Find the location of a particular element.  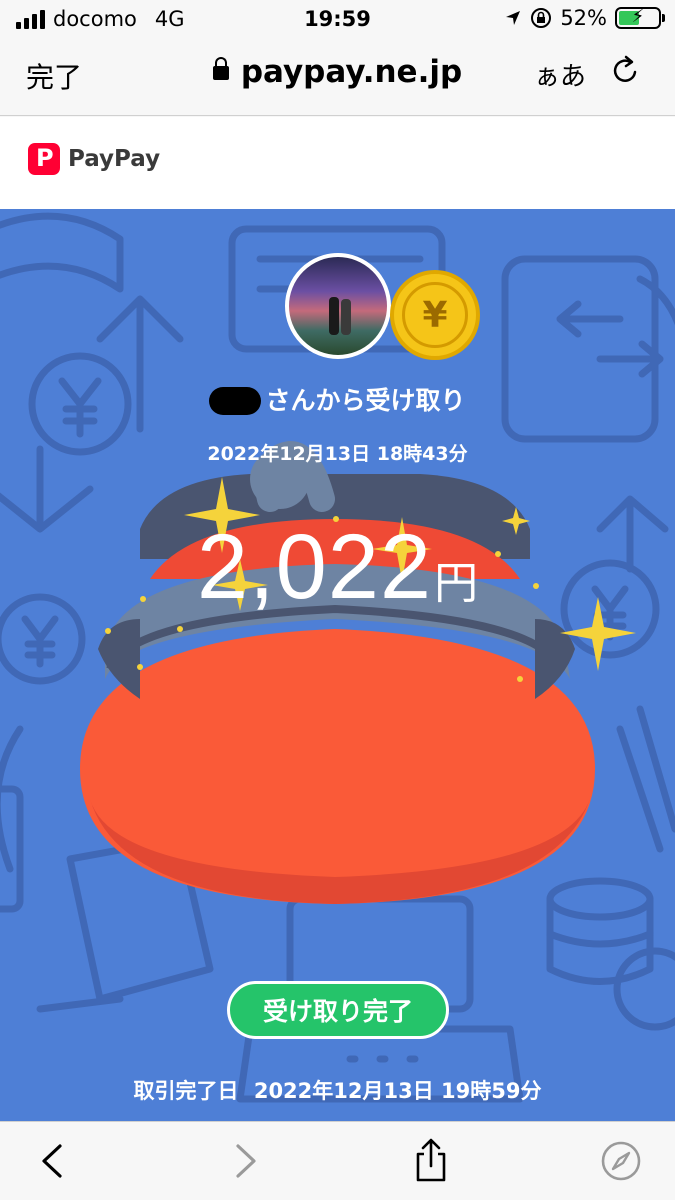

sender-line: さんから受け取り is located at coordinates (337, 399).